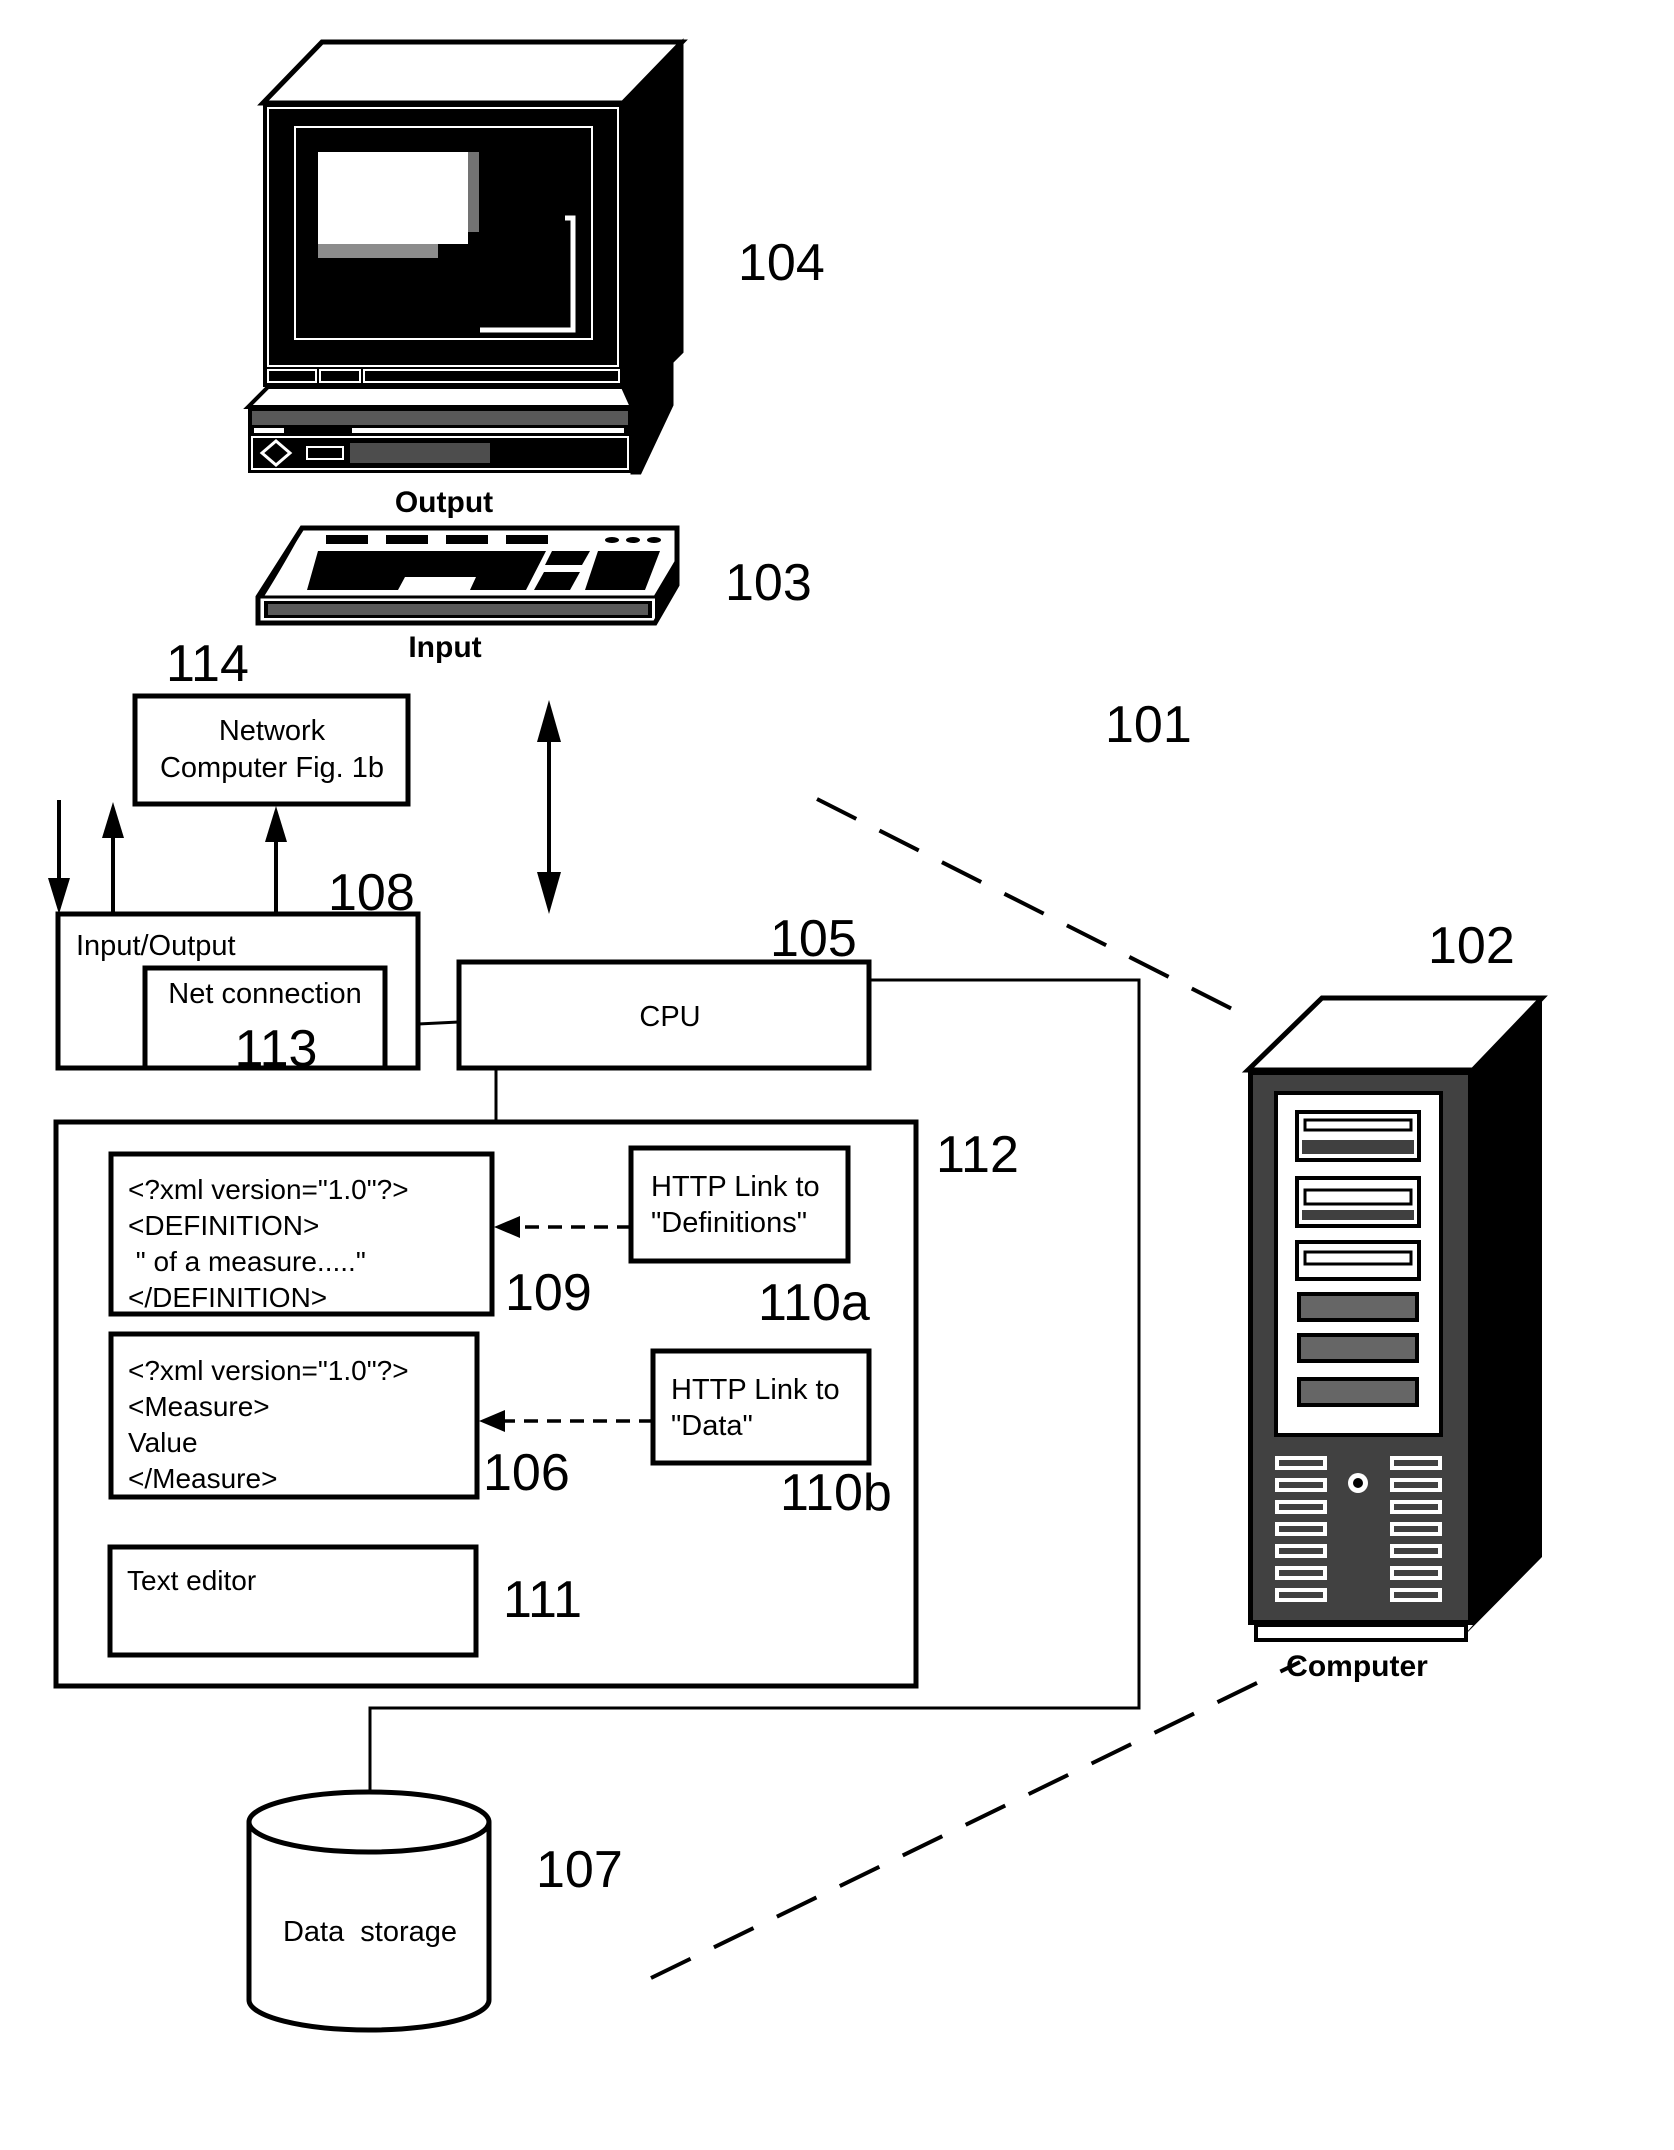 The width and height of the screenshot is (1674, 2150). Describe the element at coordinates (293, 1601) in the screenshot. I see `text-editor-box` at that location.